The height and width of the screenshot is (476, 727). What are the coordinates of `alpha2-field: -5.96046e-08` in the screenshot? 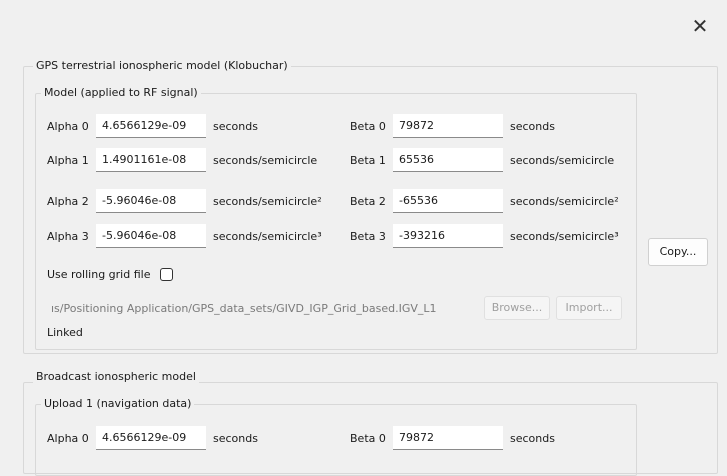 It's located at (151, 201).